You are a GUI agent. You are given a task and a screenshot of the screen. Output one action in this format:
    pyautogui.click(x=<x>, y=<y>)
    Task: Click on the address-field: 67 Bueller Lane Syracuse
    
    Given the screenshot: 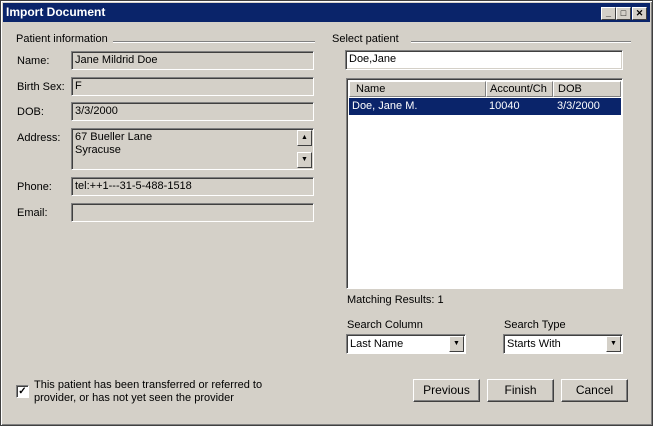 What is the action you would take?
    pyautogui.click(x=192, y=149)
    